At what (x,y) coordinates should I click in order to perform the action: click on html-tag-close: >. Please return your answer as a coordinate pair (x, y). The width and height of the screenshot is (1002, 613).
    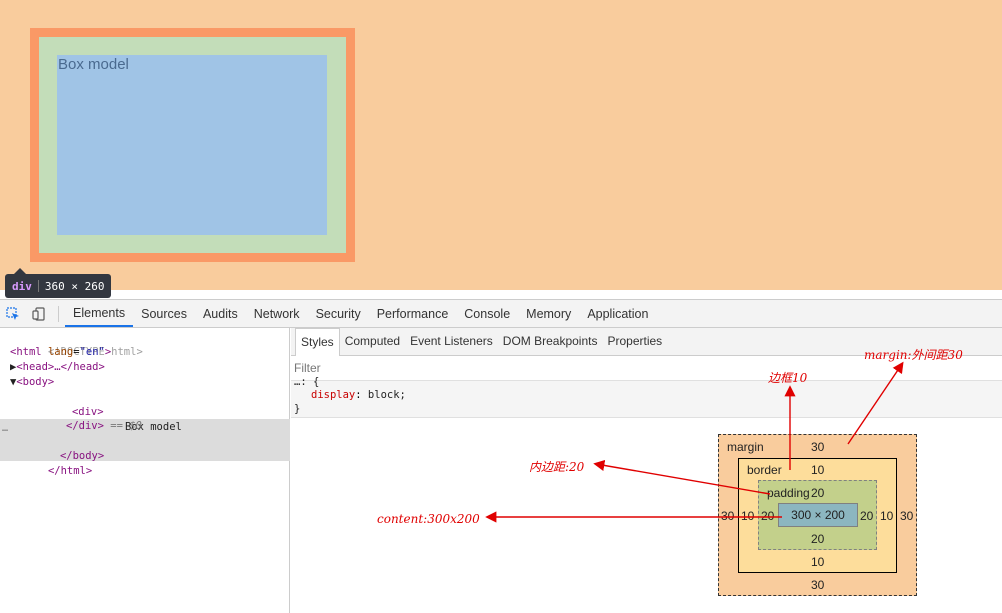
    Looking at the image, I should click on (108, 352).